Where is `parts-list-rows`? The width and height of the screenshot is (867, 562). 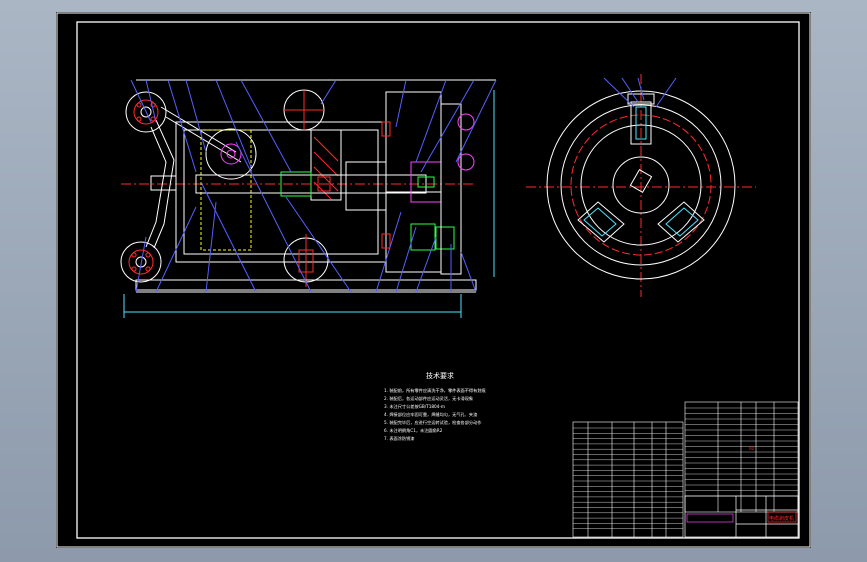
parts-list-rows is located at coordinates (685, 468).